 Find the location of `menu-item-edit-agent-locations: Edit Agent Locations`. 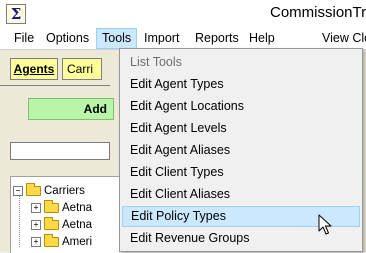

menu-item-edit-agent-locations: Edit Agent Locations is located at coordinates (241, 106).